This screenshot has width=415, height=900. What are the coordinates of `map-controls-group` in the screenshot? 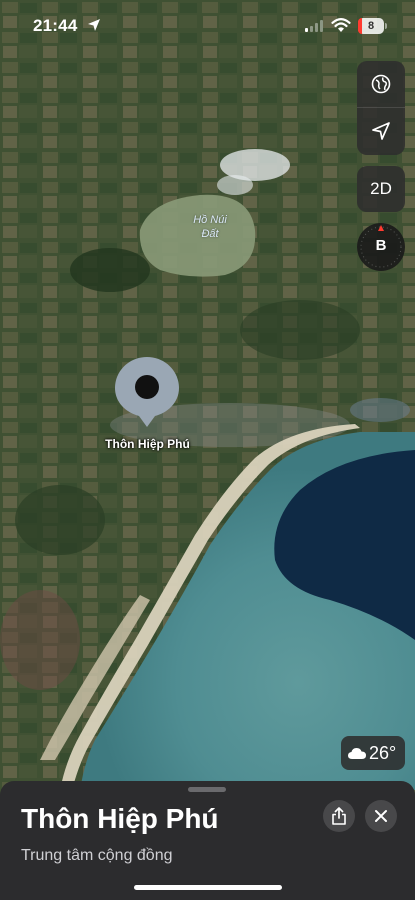 It's located at (381, 108).